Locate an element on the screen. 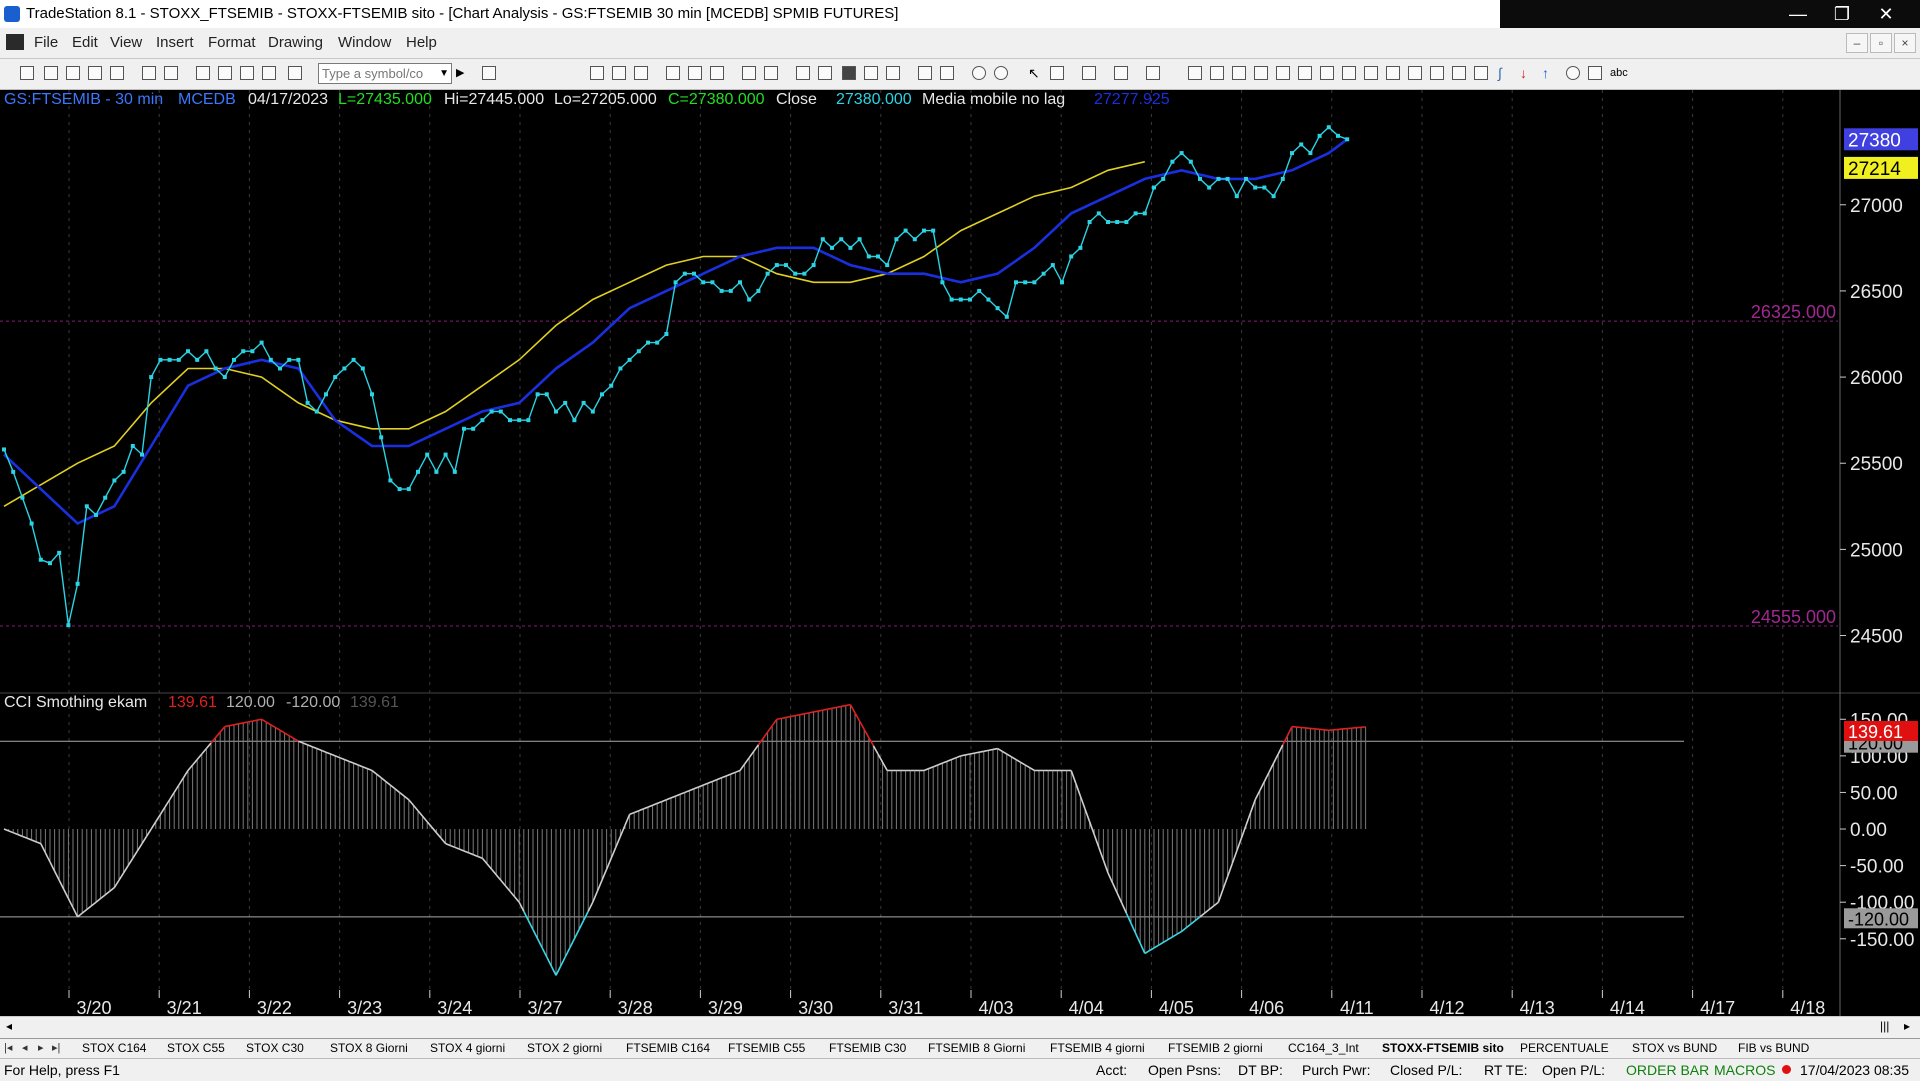 The width and height of the screenshot is (1920, 1081). status-macros: MACROS is located at coordinates (1744, 1070).